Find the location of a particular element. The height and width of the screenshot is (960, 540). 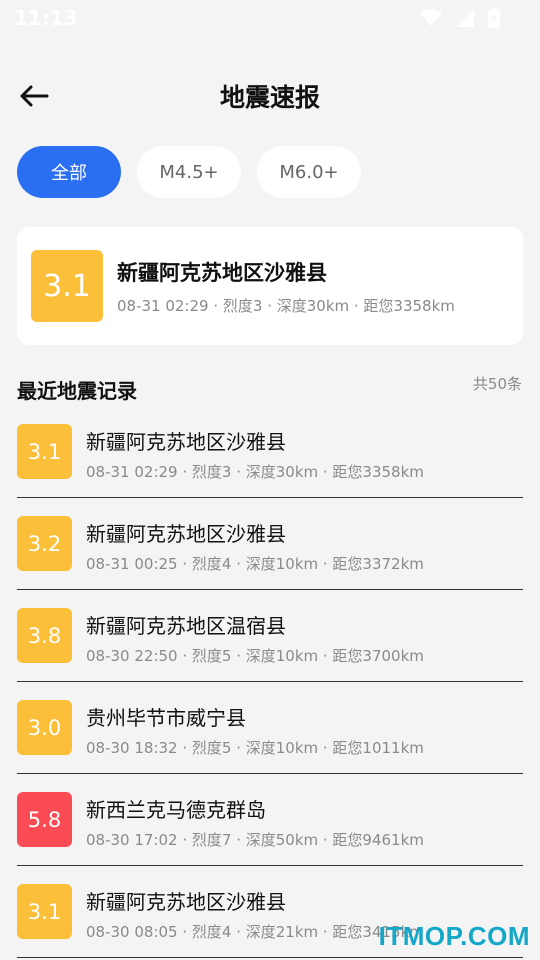

status-icons is located at coordinates (460, 18).